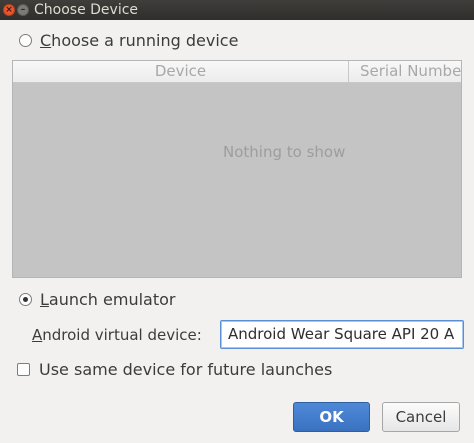  Describe the element at coordinates (23, 10) in the screenshot. I see `minimize-icon: –` at that location.